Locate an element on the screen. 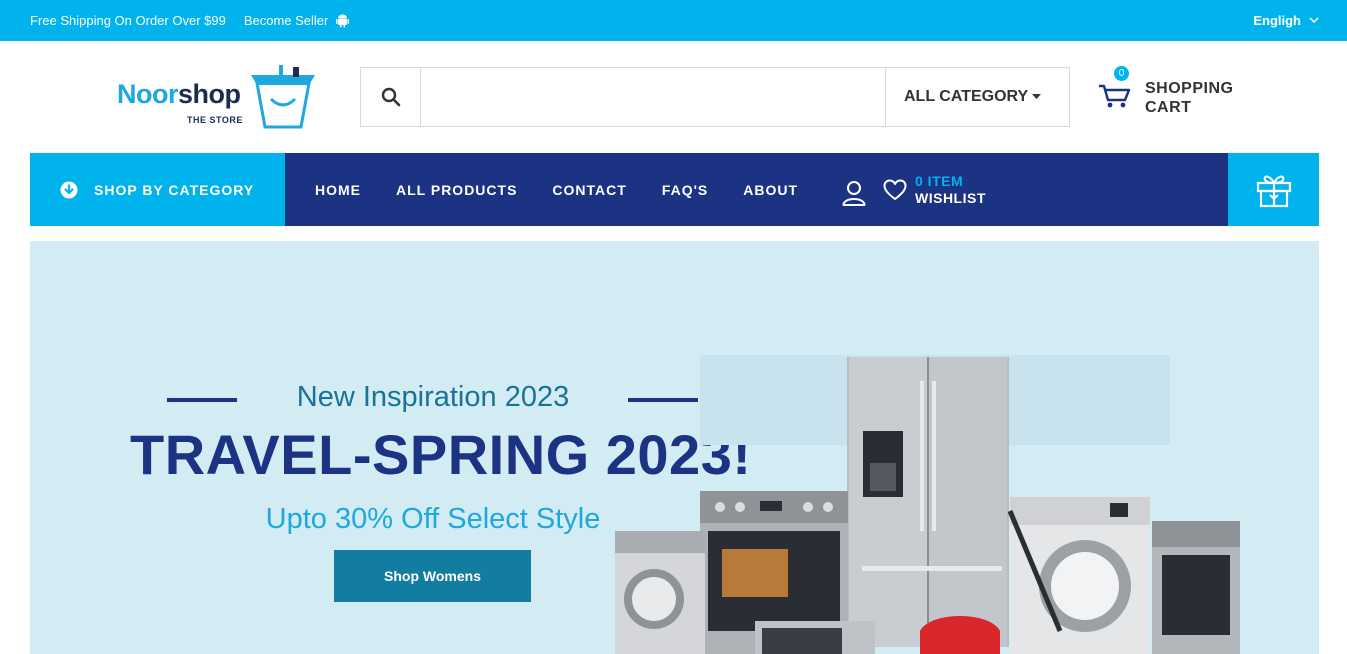  site-logo: Noorshop THE STORE is located at coordinates (219, 98).